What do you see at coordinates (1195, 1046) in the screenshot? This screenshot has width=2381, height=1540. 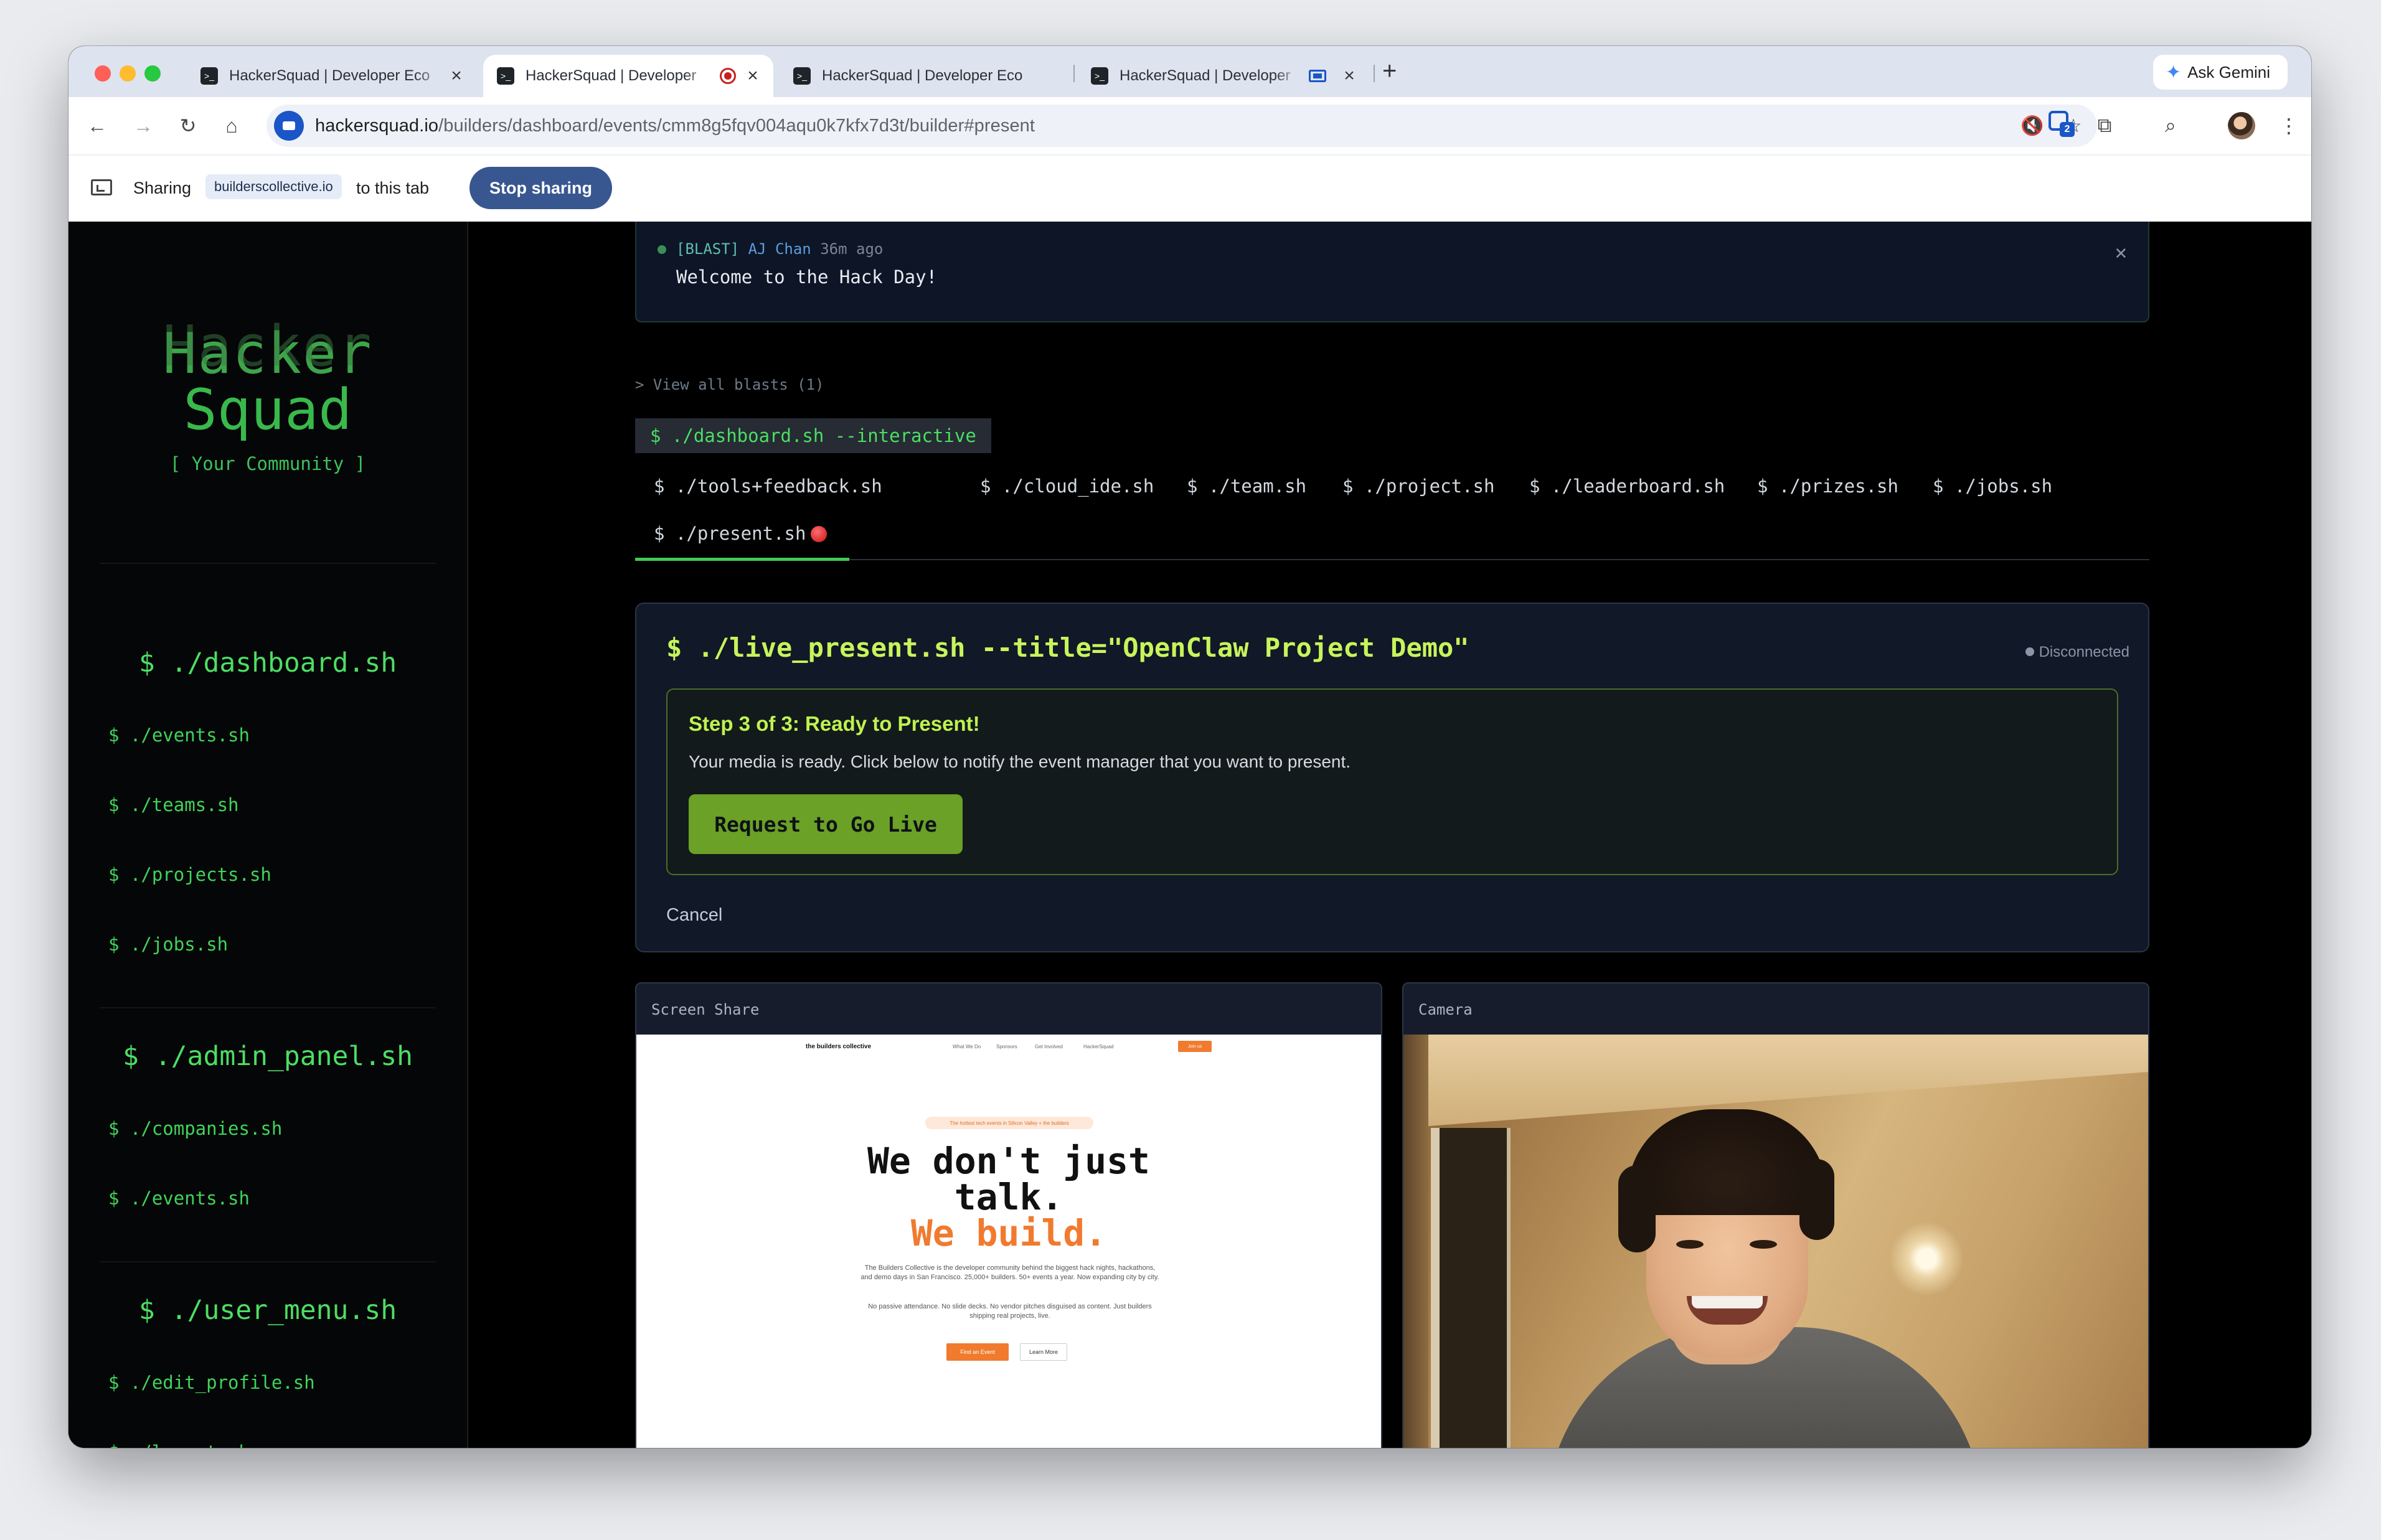 I see `shared-site-cta: Join us` at bounding box center [1195, 1046].